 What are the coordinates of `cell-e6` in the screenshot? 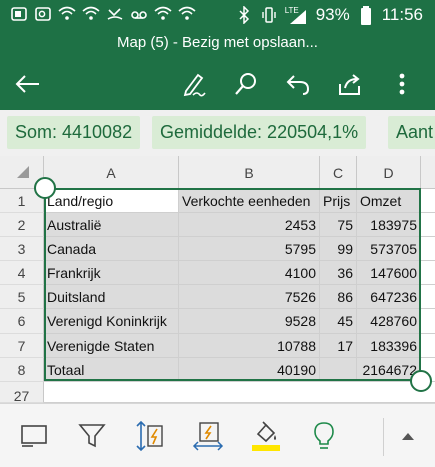 It's located at (428, 321).